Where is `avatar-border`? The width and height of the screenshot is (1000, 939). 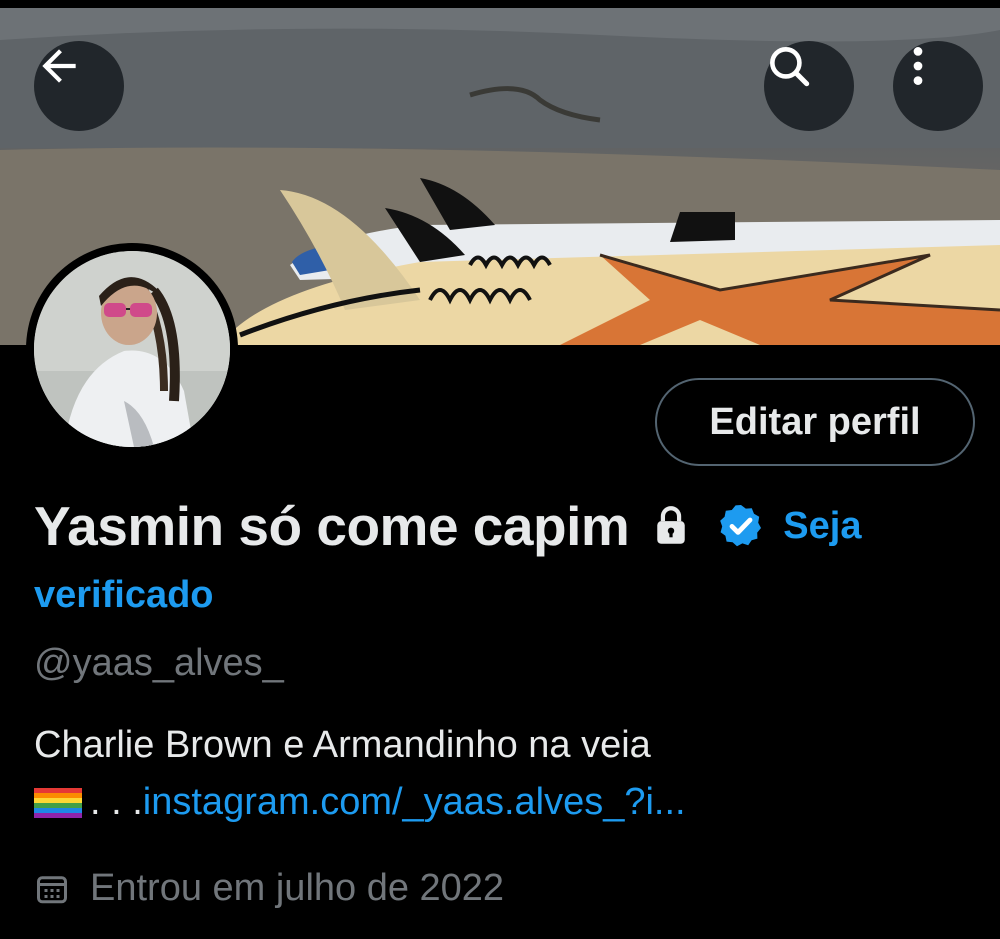
avatar-border is located at coordinates (132, 349).